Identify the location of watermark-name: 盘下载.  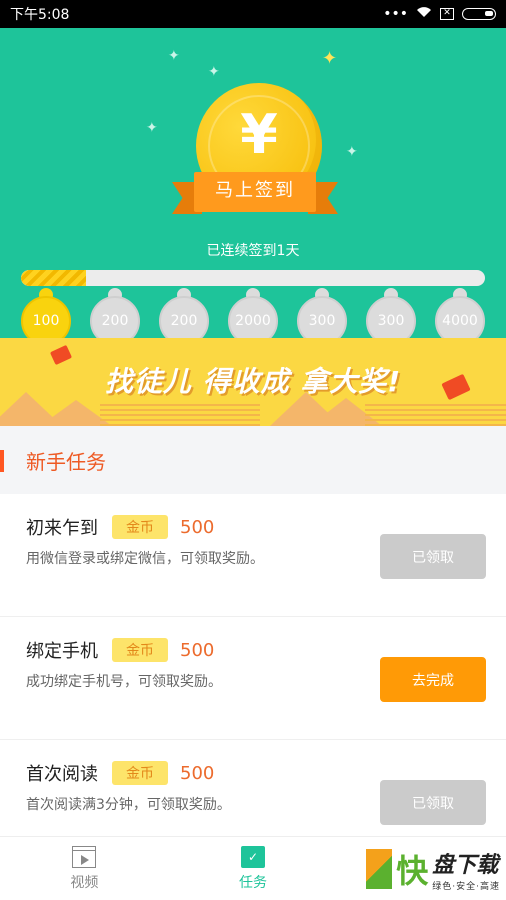
(465, 865).